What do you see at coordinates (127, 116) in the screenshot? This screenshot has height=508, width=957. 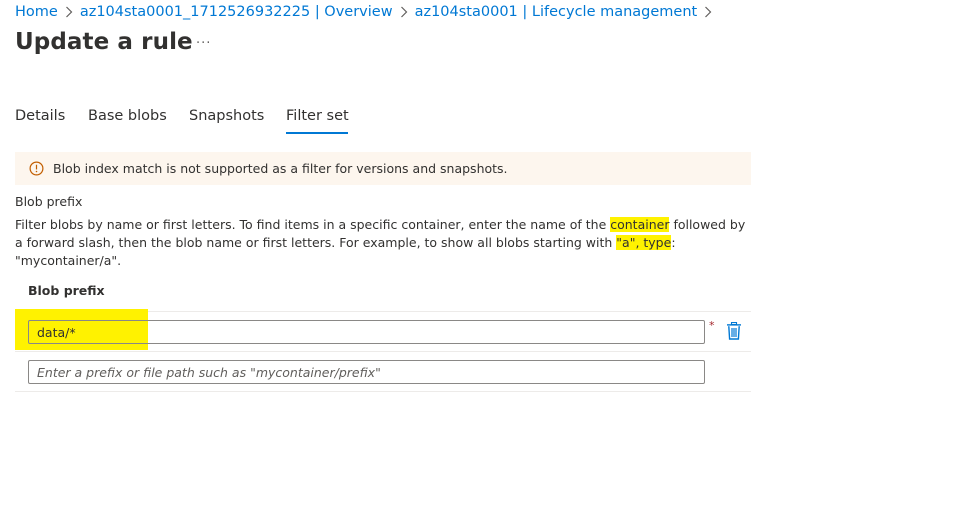 I see `tab-base-blobs: Base blobs` at bounding box center [127, 116].